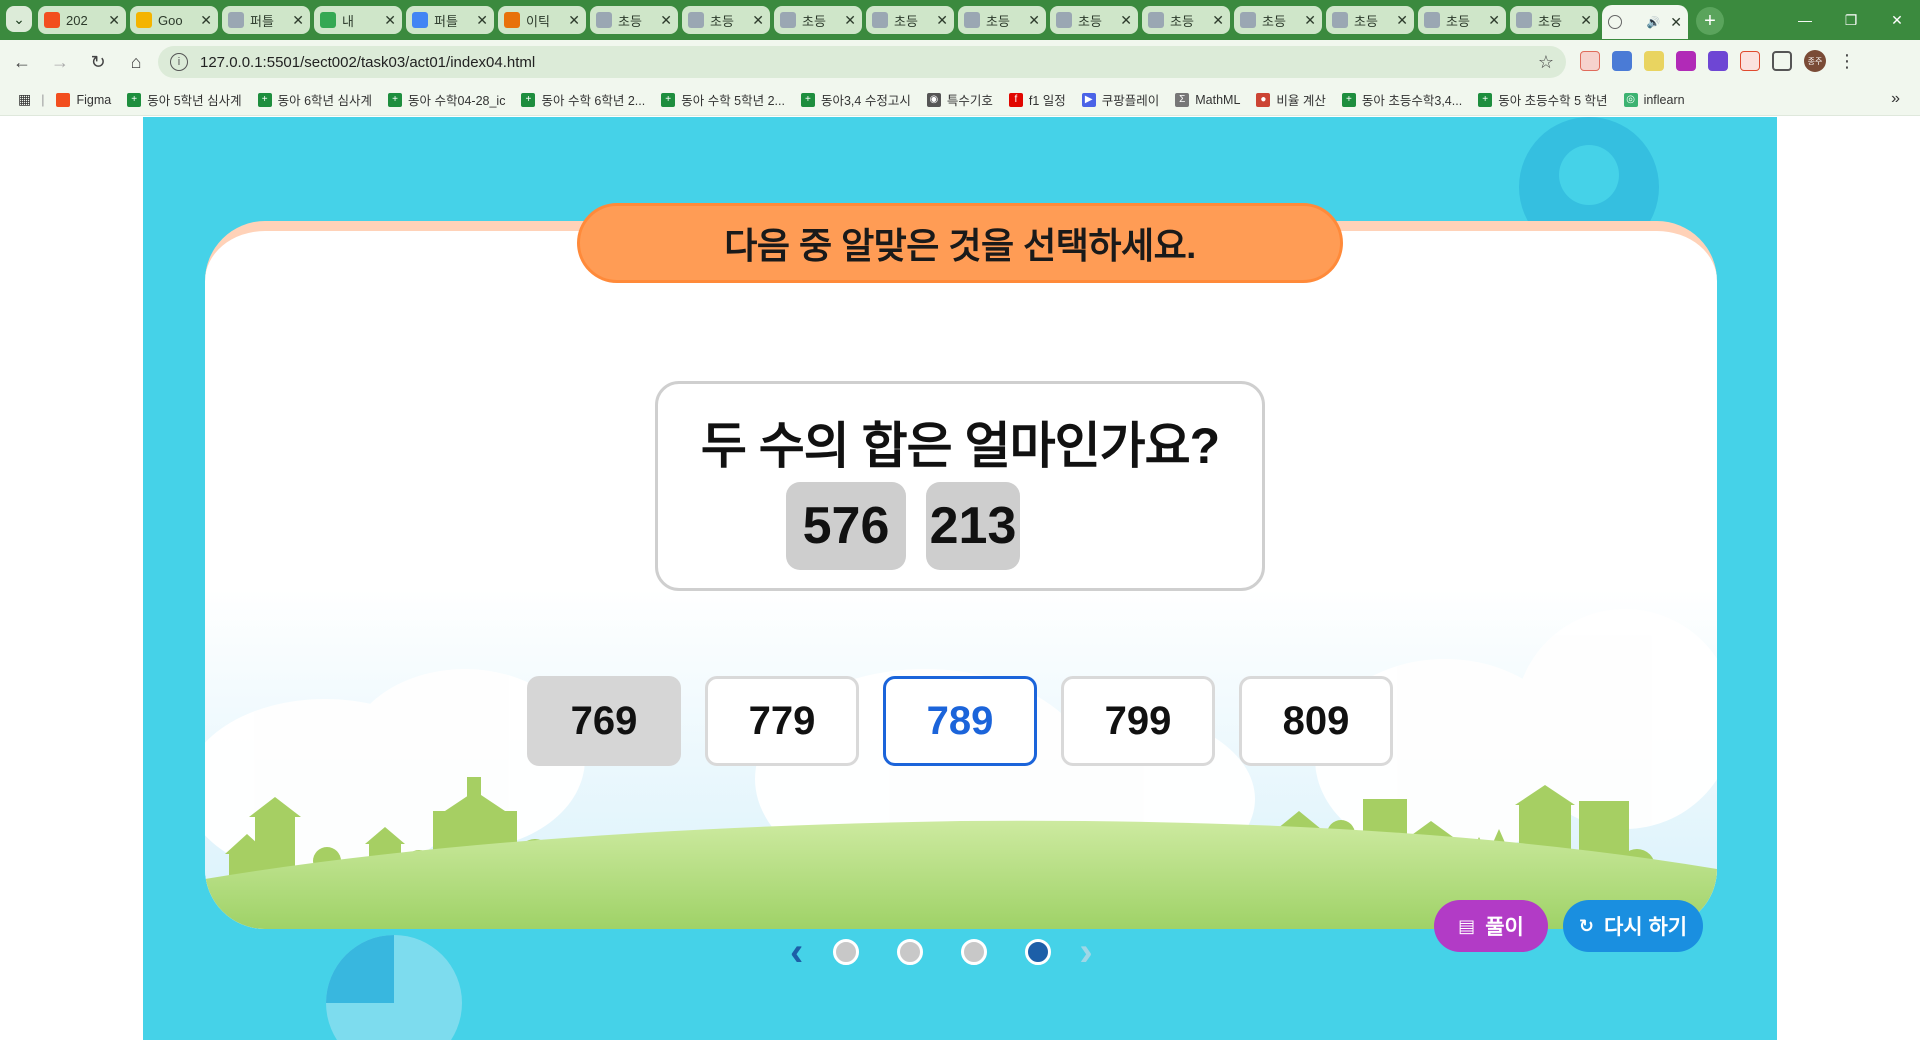 Image resolution: width=1920 pixels, height=1040 pixels. What do you see at coordinates (542, 20) in the screenshot?
I see `browser-tab: 이틱 ✕` at bounding box center [542, 20].